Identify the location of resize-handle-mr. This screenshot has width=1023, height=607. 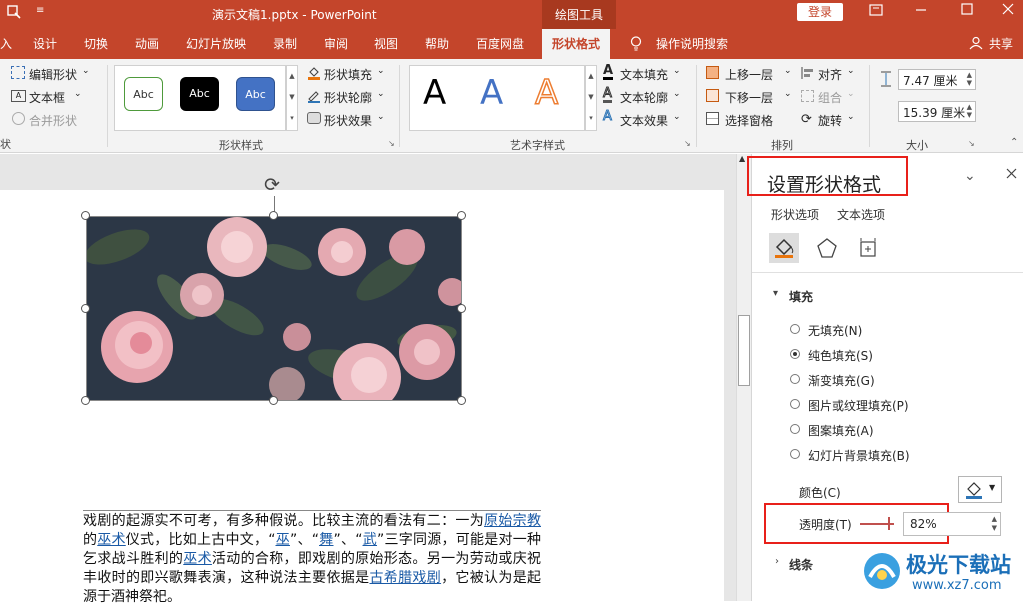
(461, 308).